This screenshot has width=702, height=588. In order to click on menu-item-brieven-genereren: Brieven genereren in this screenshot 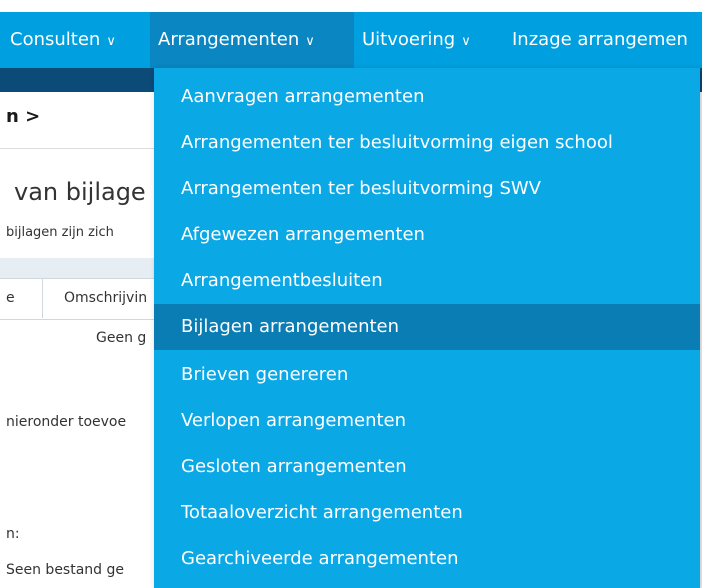, I will do `click(427, 375)`.